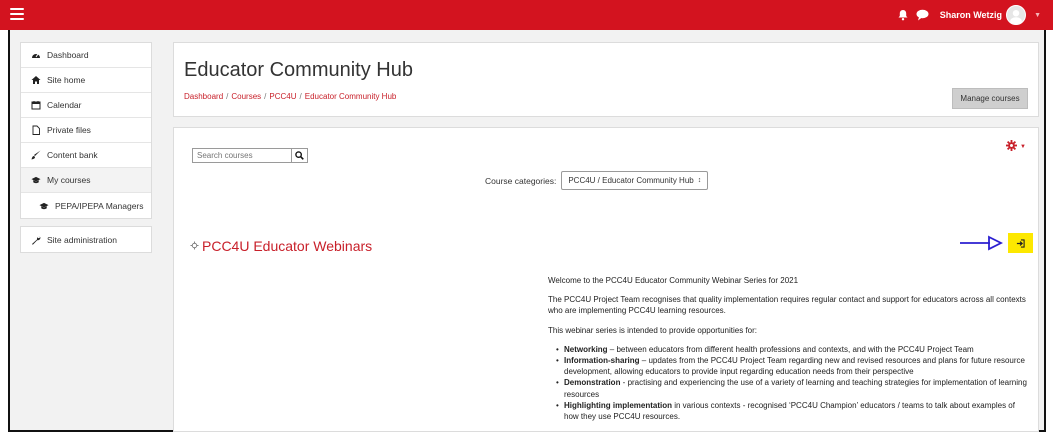  Describe the element at coordinates (36, 155) in the screenshot. I see `paintbrush-icon` at that location.